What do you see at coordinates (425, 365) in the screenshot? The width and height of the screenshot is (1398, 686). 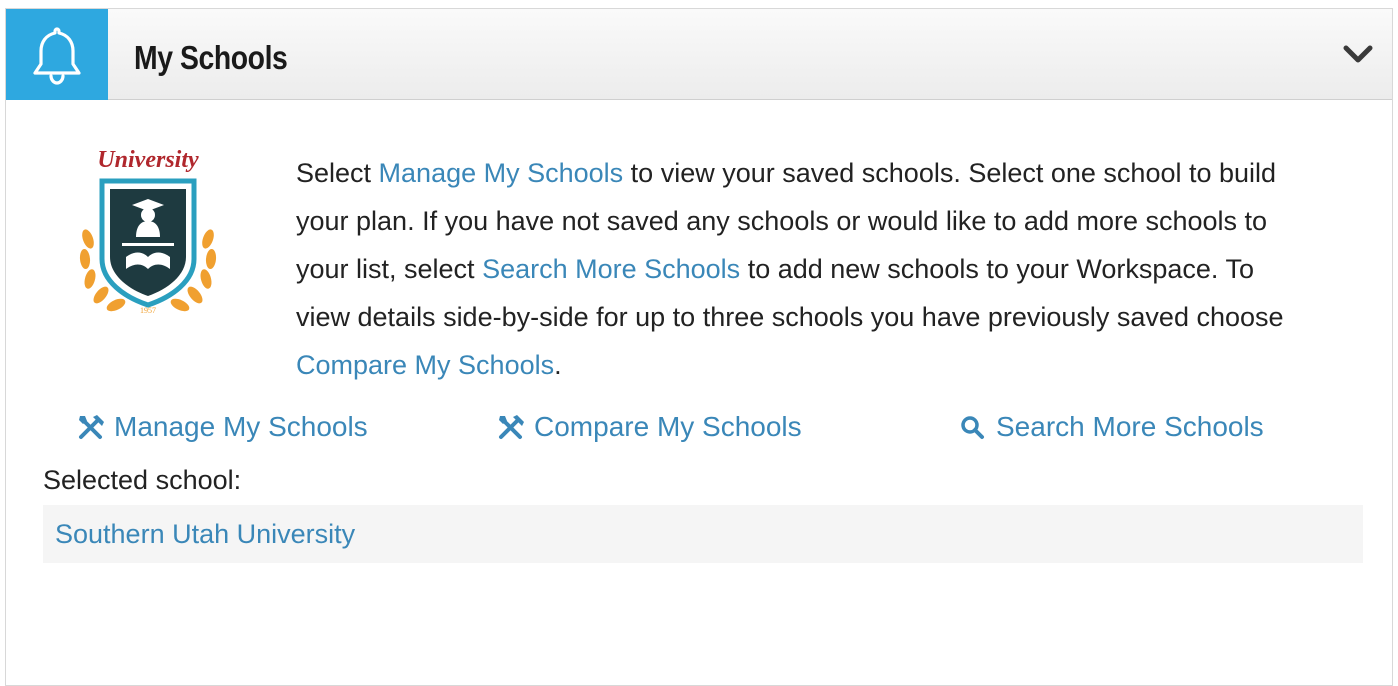 I see `compare-my-schools-link: Compare My Schools` at bounding box center [425, 365].